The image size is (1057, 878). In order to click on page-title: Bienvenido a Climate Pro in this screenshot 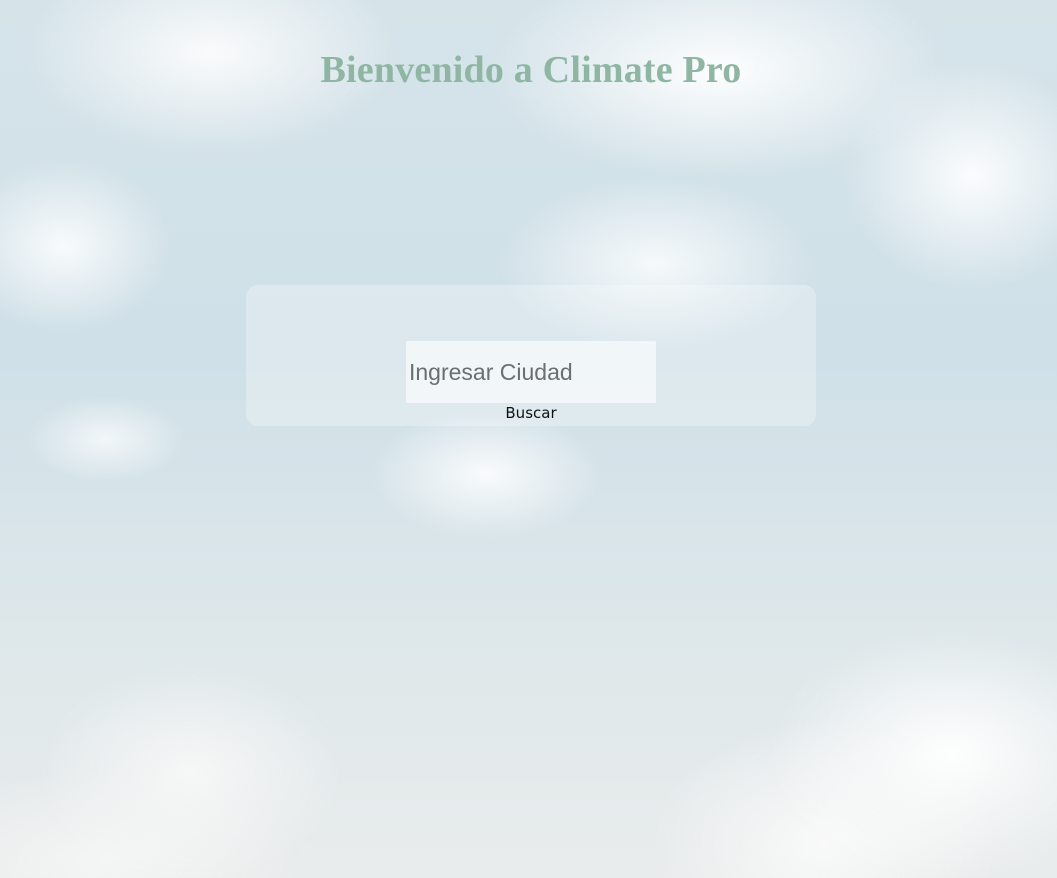, I will do `click(531, 70)`.